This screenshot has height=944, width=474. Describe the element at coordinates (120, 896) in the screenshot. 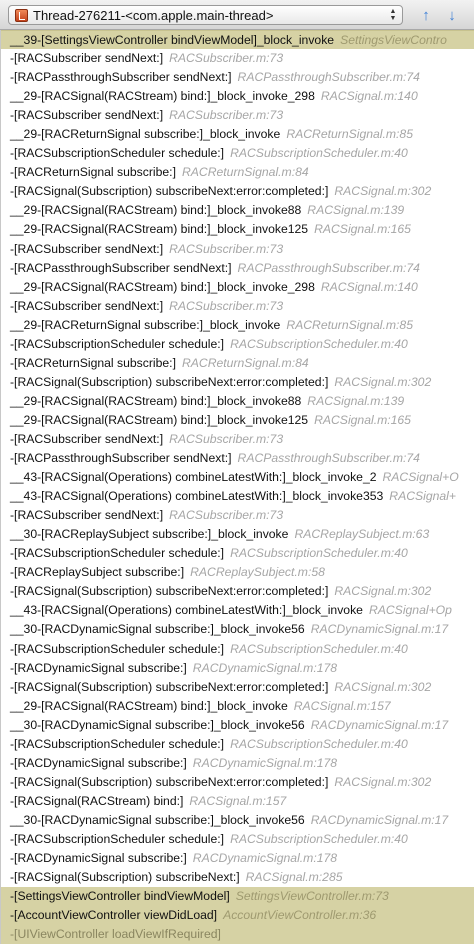

I see `frame-symbol: -[SettingsViewController bindViewModel]` at that location.